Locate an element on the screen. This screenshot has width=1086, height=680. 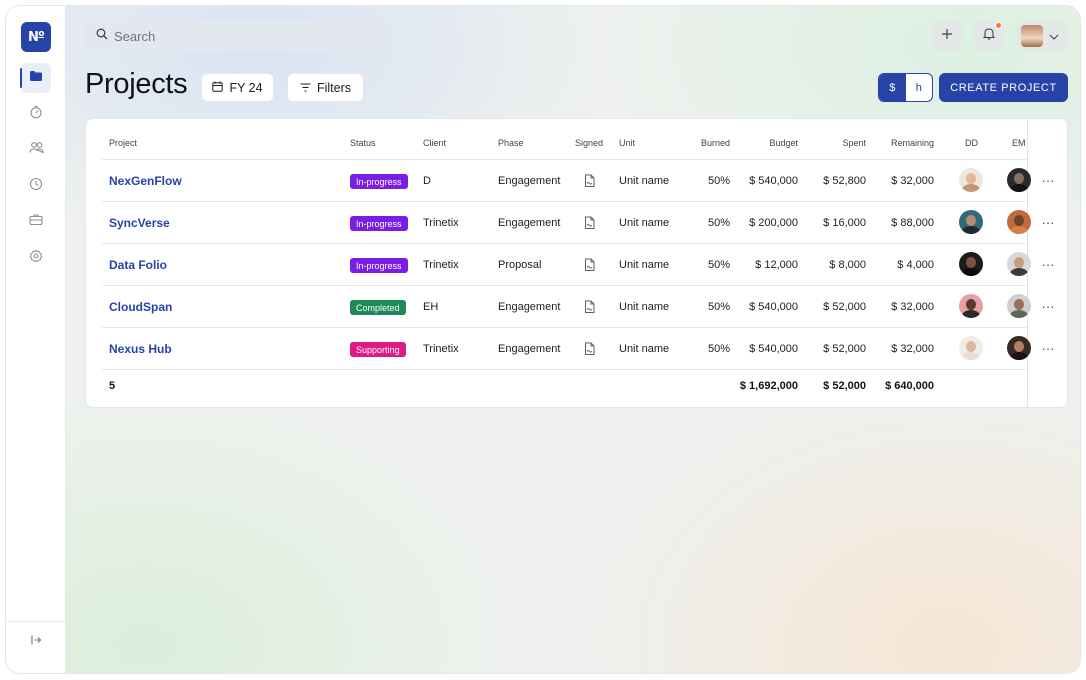
create-project-button: CREATE PROJECT is located at coordinates (1003, 87).